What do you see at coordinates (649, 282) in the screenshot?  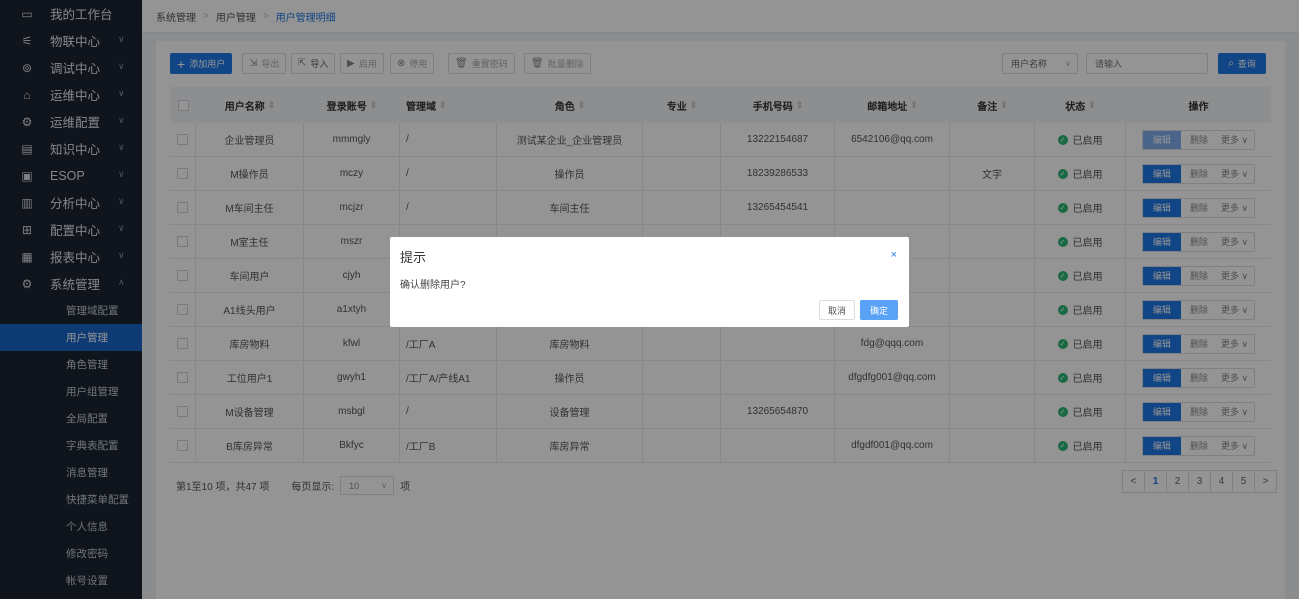 I see `confirm-dialog: 提示 × 确认删除用户? 取消 确定` at bounding box center [649, 282].